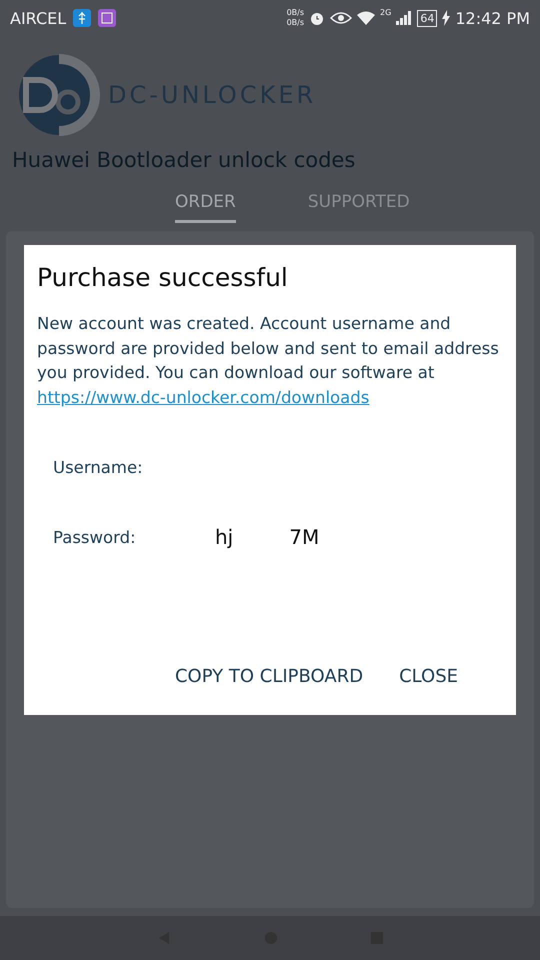 The height and width of the screenshot is (960, 540). What do you see at coordinates (107, 18) in the screenshot?
I see `app-notification-icon` at bounding box center [107, 18].